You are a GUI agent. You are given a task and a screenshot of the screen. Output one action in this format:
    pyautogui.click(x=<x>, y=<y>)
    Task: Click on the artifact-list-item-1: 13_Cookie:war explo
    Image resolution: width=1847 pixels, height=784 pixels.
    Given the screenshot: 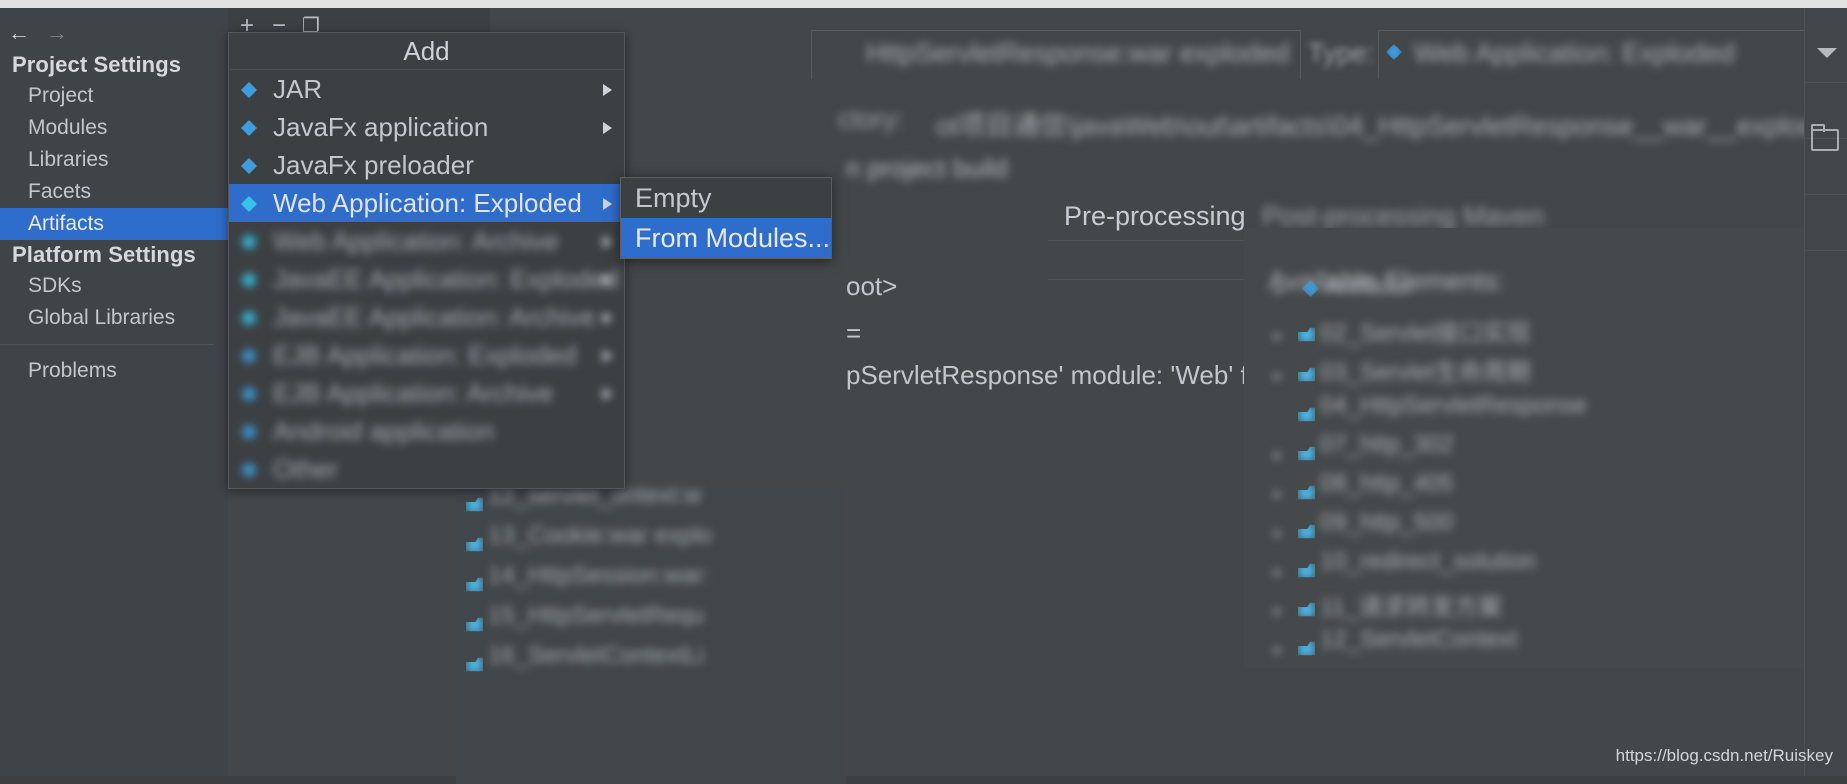 What is the action you would take?
    pyautogui.click(x=600, y=536)
    